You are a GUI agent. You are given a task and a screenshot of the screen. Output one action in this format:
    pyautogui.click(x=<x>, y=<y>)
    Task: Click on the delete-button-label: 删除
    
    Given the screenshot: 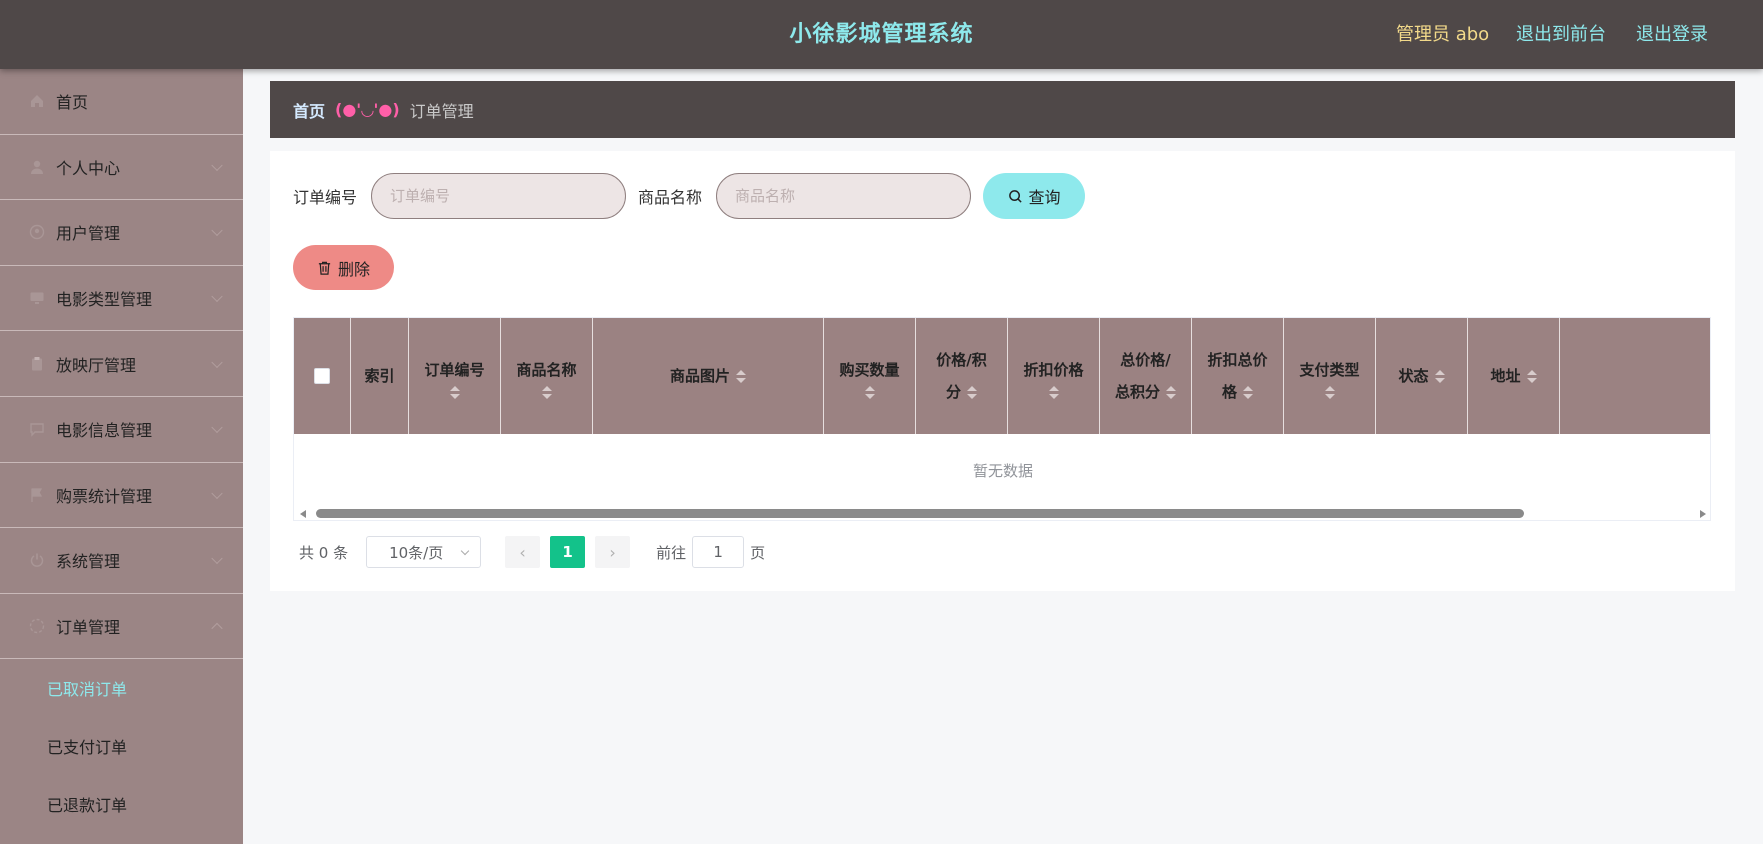 What is the action you would take?
    pyautogui.click(x=353, y=269)
    